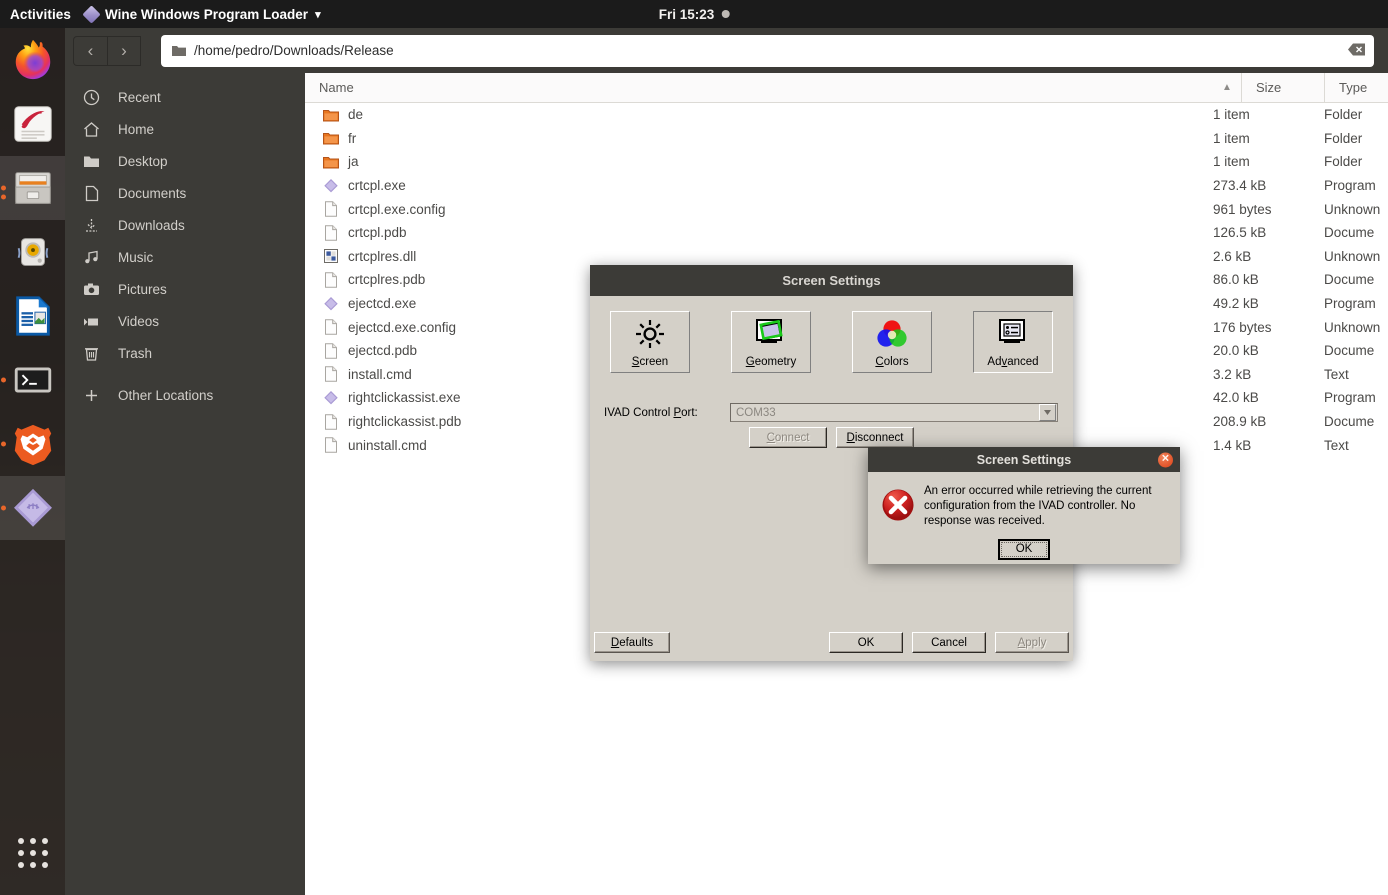  Describe the element at coordinates (90, 50) in the screenshot. I see `back-button: ‹` at that location.